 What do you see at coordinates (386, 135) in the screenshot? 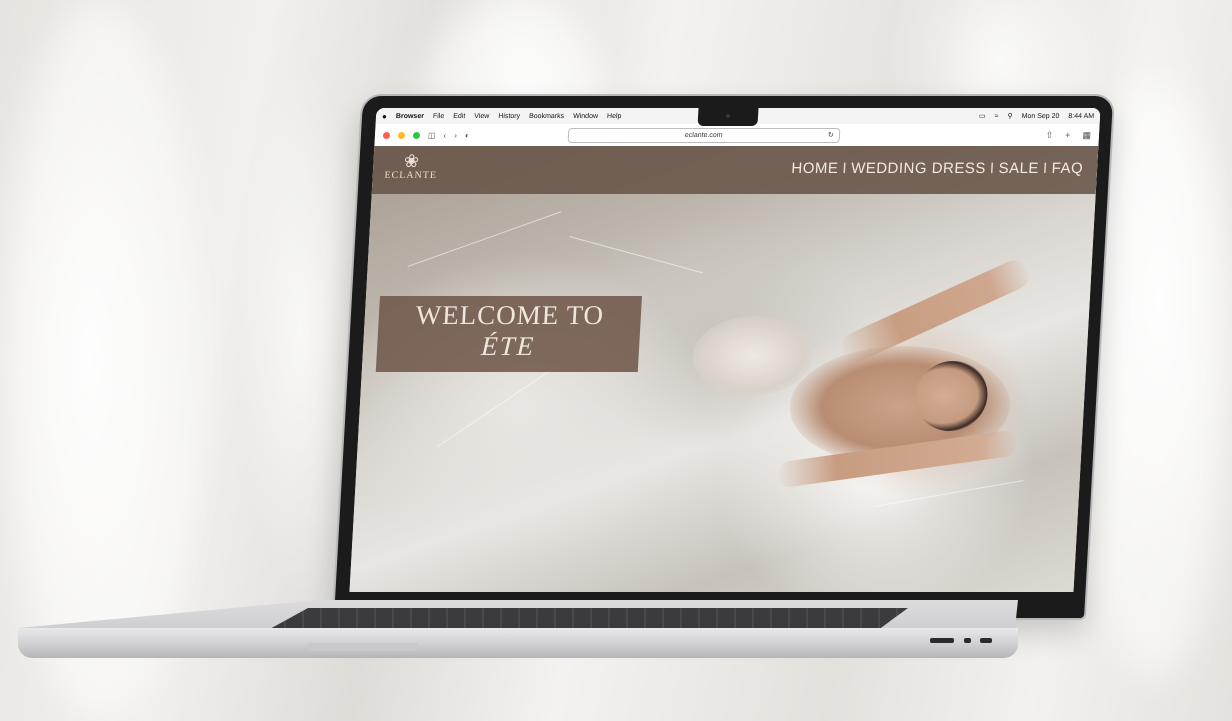
I see `close-window-button` at bounding box center [386, 135].